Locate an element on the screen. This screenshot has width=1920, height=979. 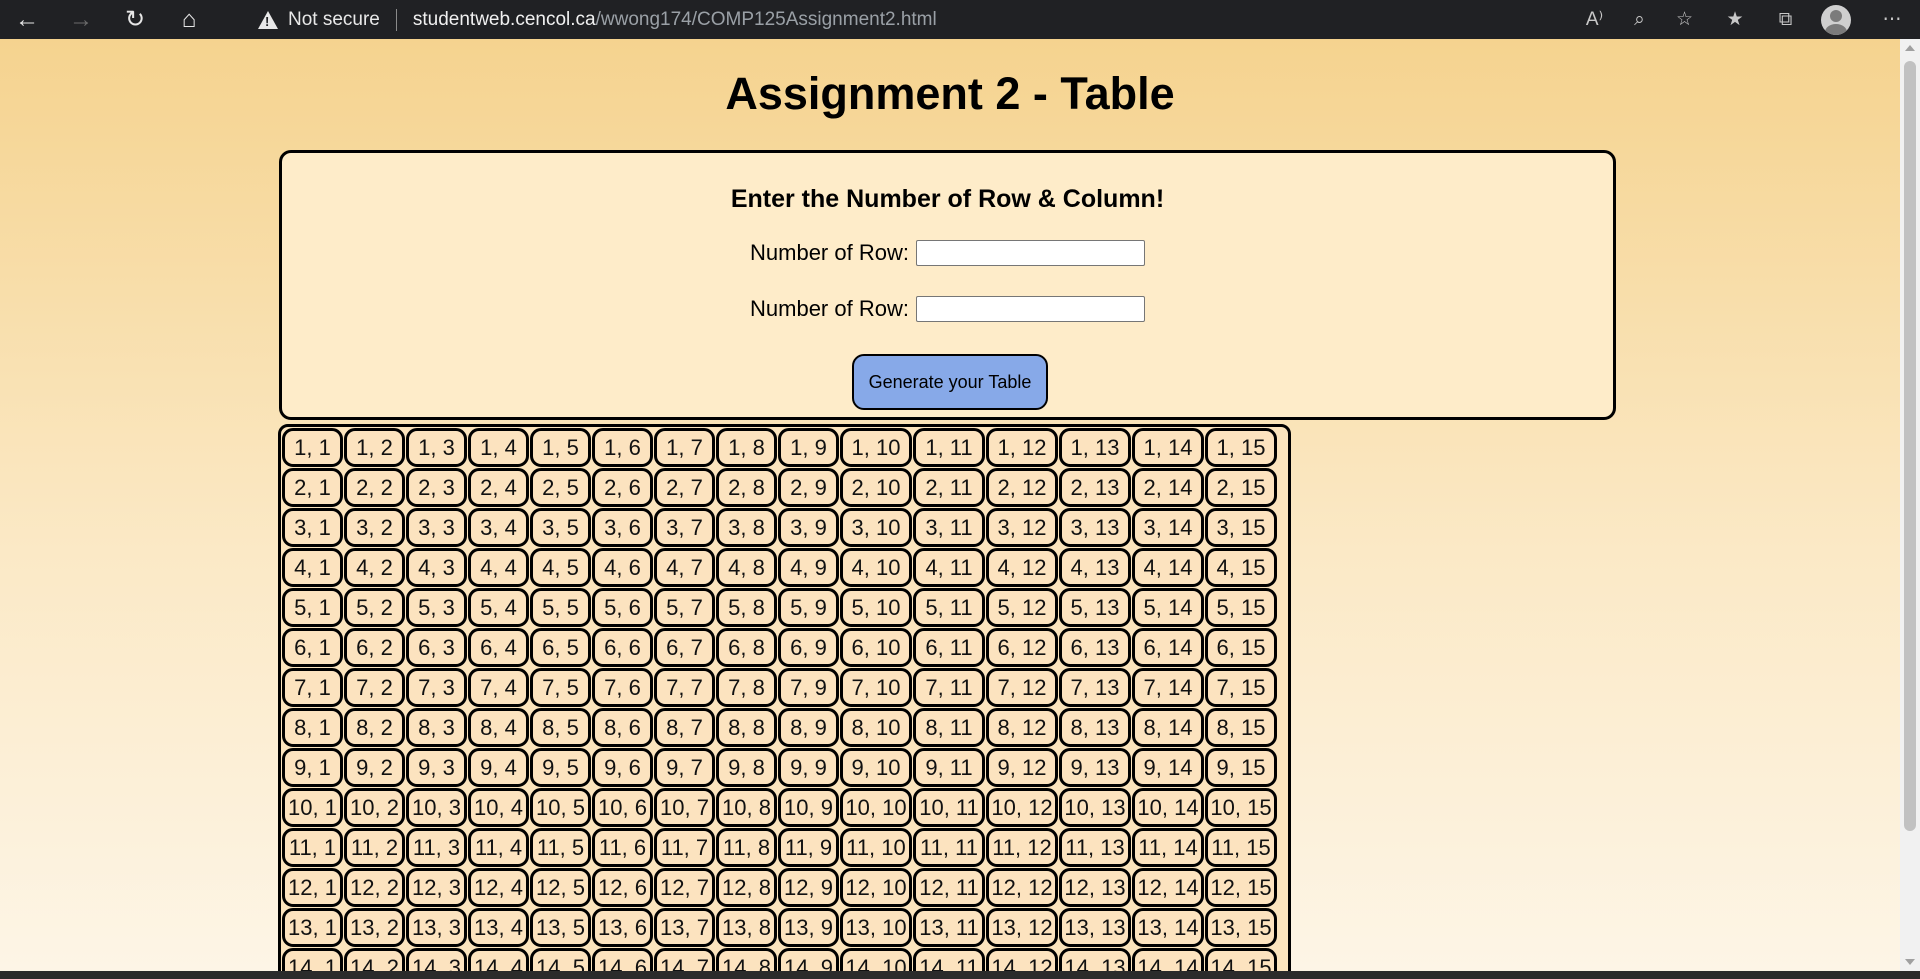
table-cell: 9, 6 is located at coordinates (622, 767).